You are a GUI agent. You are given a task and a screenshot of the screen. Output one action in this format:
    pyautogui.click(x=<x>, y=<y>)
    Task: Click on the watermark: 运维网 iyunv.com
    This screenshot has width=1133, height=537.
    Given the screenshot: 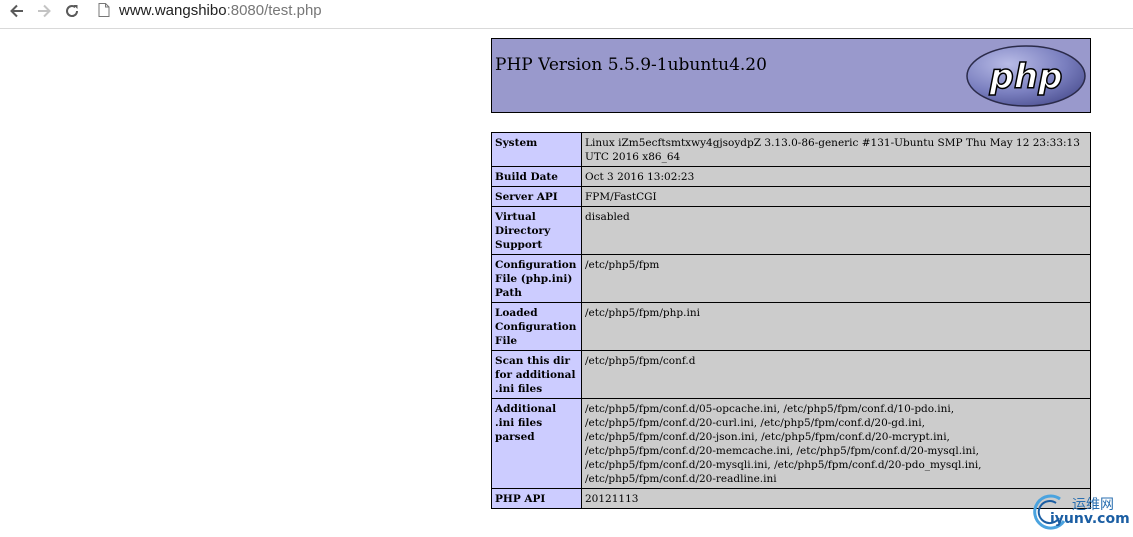 What is the action you would take?
    pyautogui.click(x=1081, y=513)
    